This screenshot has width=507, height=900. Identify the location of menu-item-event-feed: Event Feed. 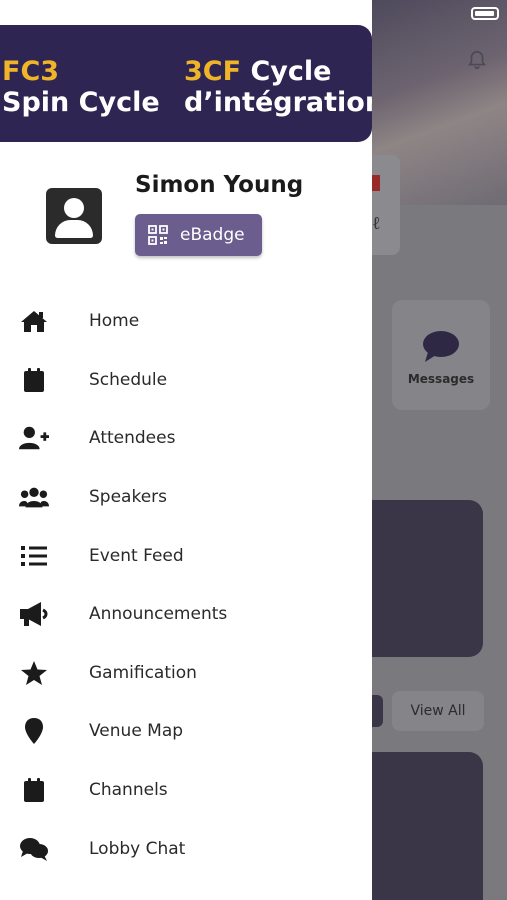
(186, 555).